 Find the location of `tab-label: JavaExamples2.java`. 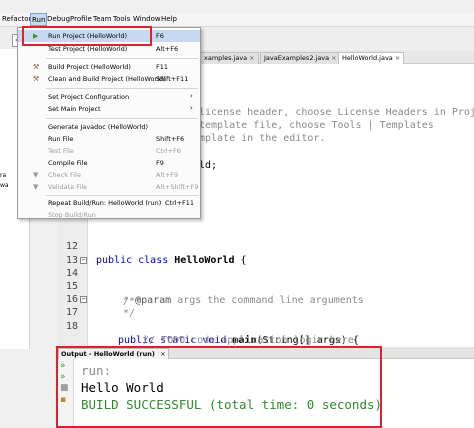

tab-label: JavaExamples2.java is located at coordinates (297, 58).